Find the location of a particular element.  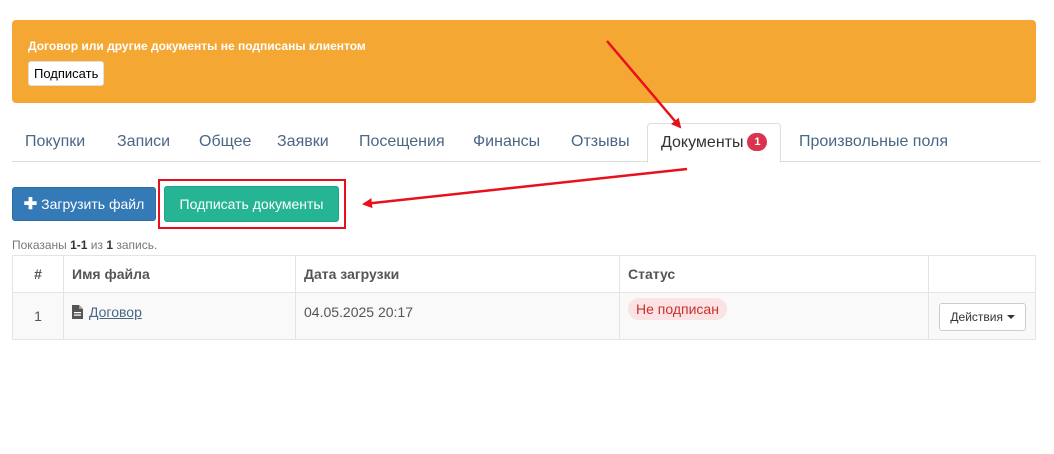

tab-purchases: Покупки is located at coordinates (55, 142).